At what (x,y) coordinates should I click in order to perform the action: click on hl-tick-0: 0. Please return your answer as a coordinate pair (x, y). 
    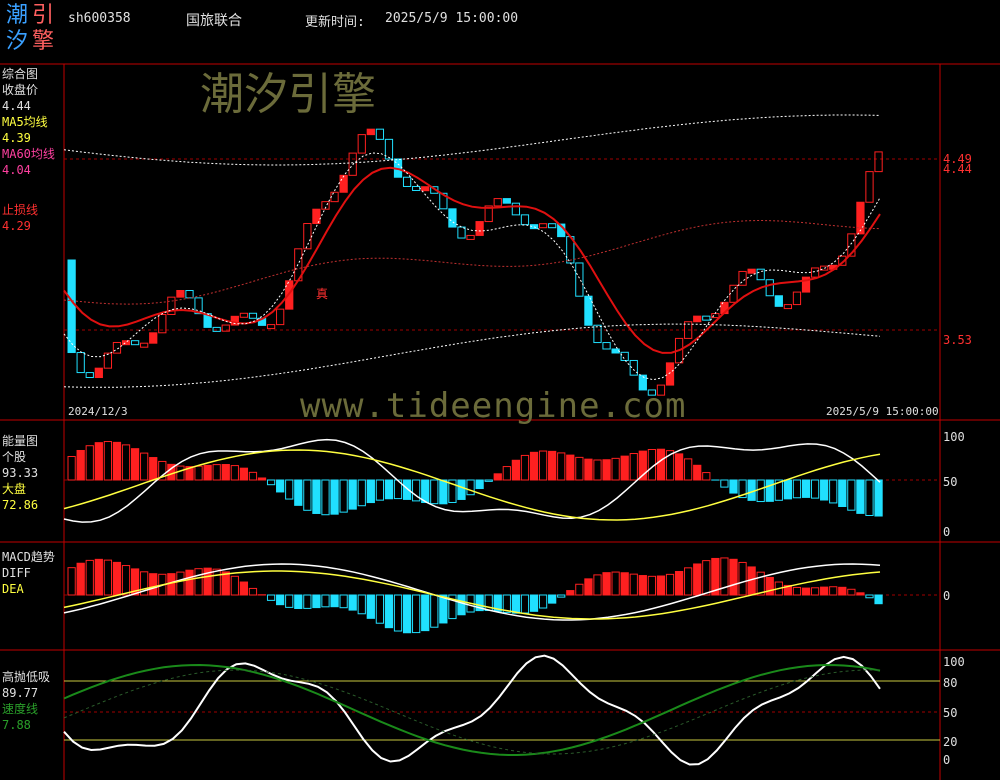
    Looking at the image, I should click on (947, 760).